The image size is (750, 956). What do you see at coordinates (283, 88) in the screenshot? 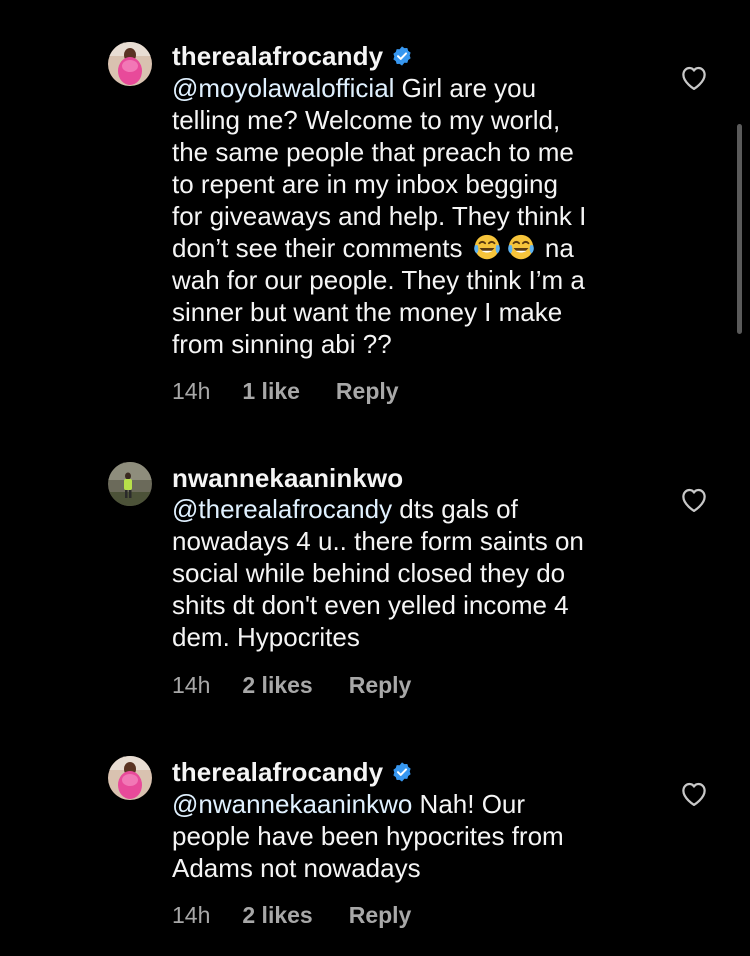
I see `mention-link: @moyolawalofficial` at bounding box center [283, 88].